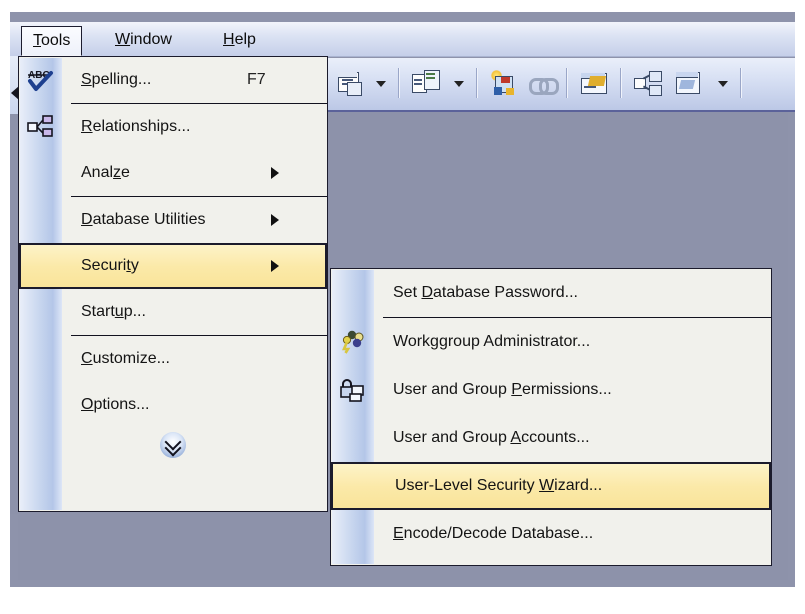  What do you see at coordinates (56, 40) in the screenshot?
I see `menubar-item-tools-label: ools` at bounding box center [56, 40].